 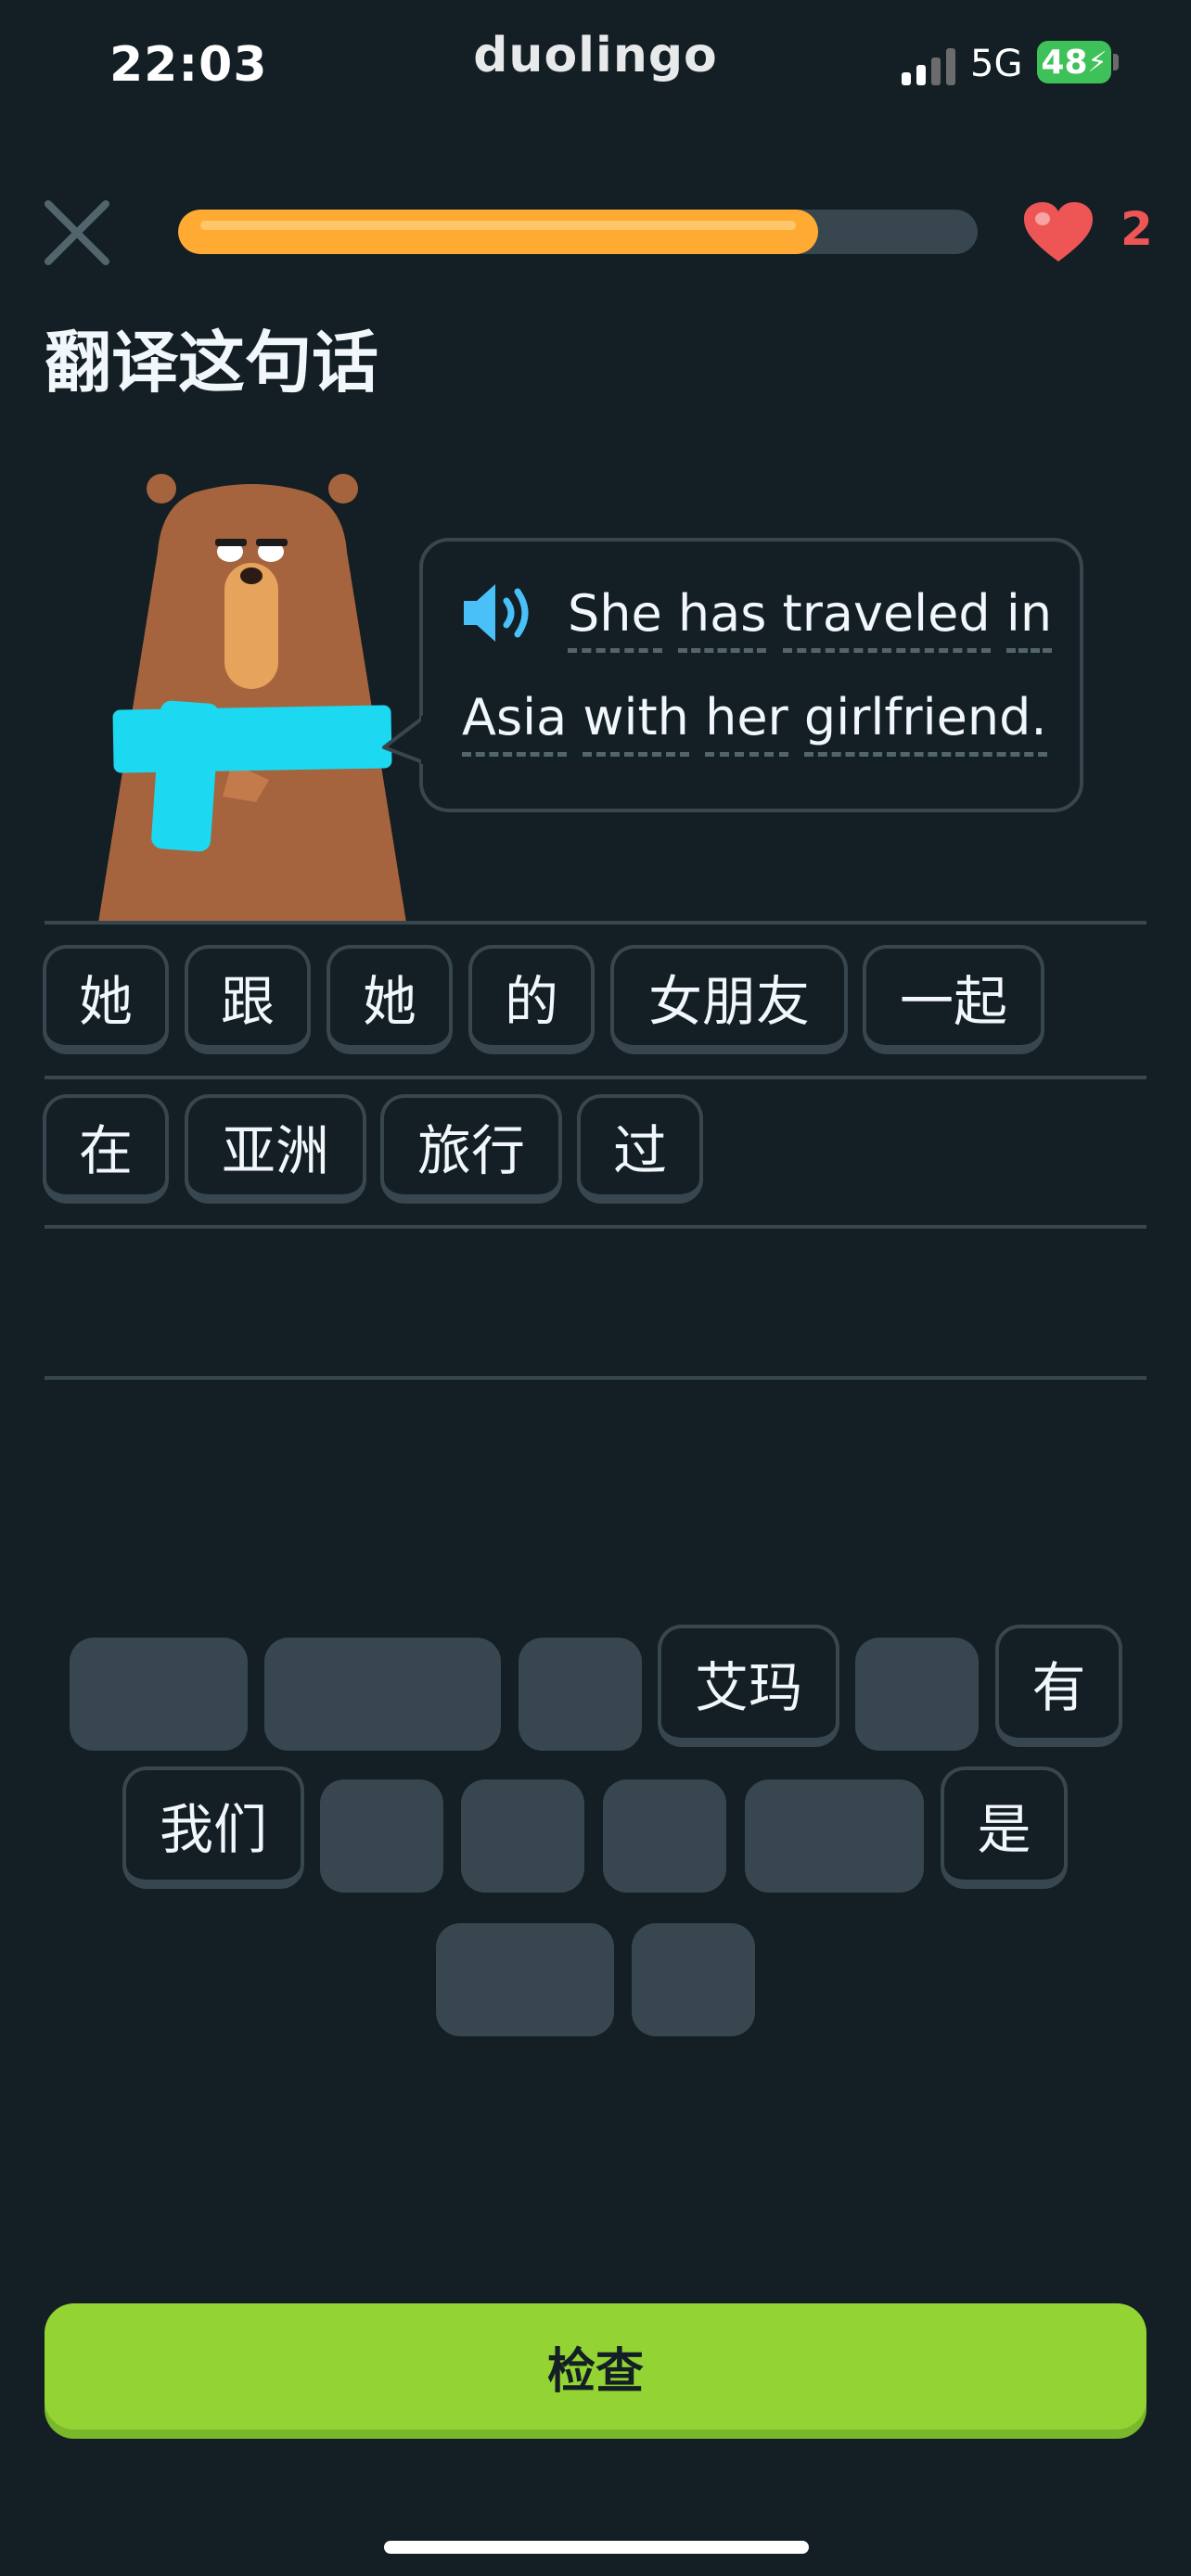 What do you see at coordinates (471, 1149) in the screenshot?
I see `answer-tile: 旅行` at bounding box center [471, 1149].